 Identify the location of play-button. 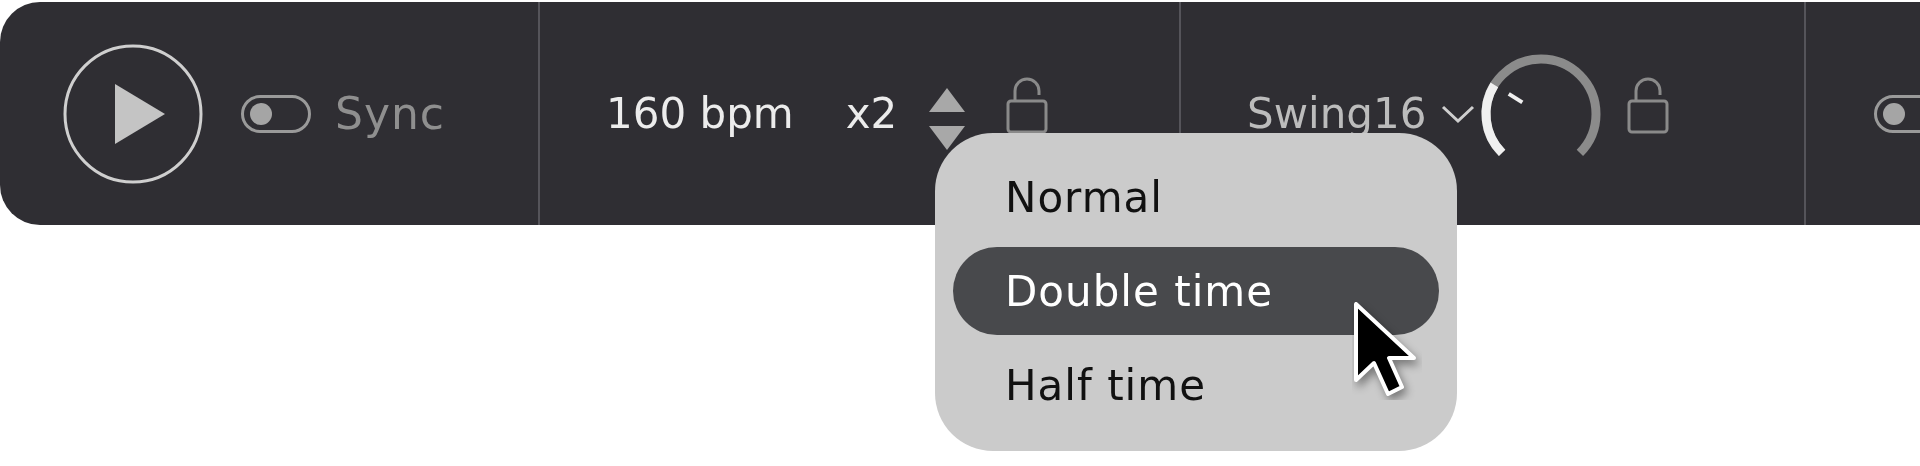
(133, 113).